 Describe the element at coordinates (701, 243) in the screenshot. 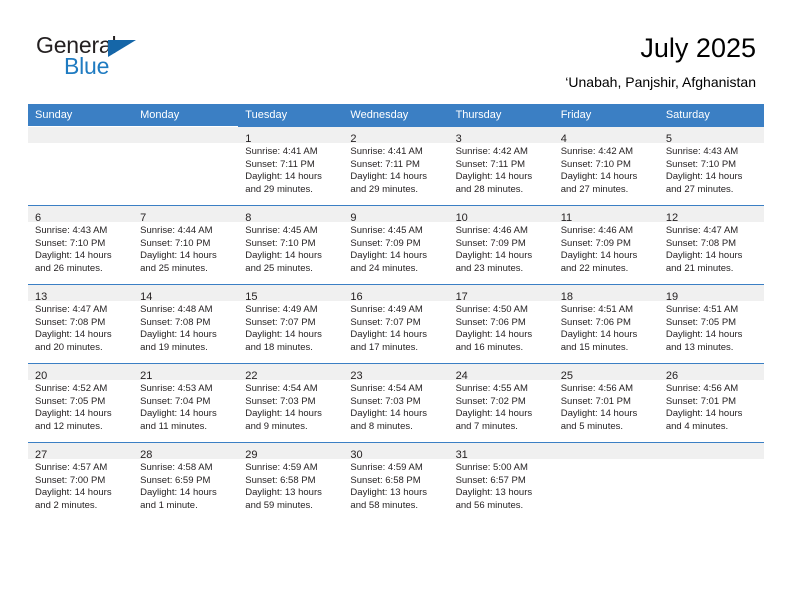

I see `sunset-text: Sunset: 7:08 PM` at that location.